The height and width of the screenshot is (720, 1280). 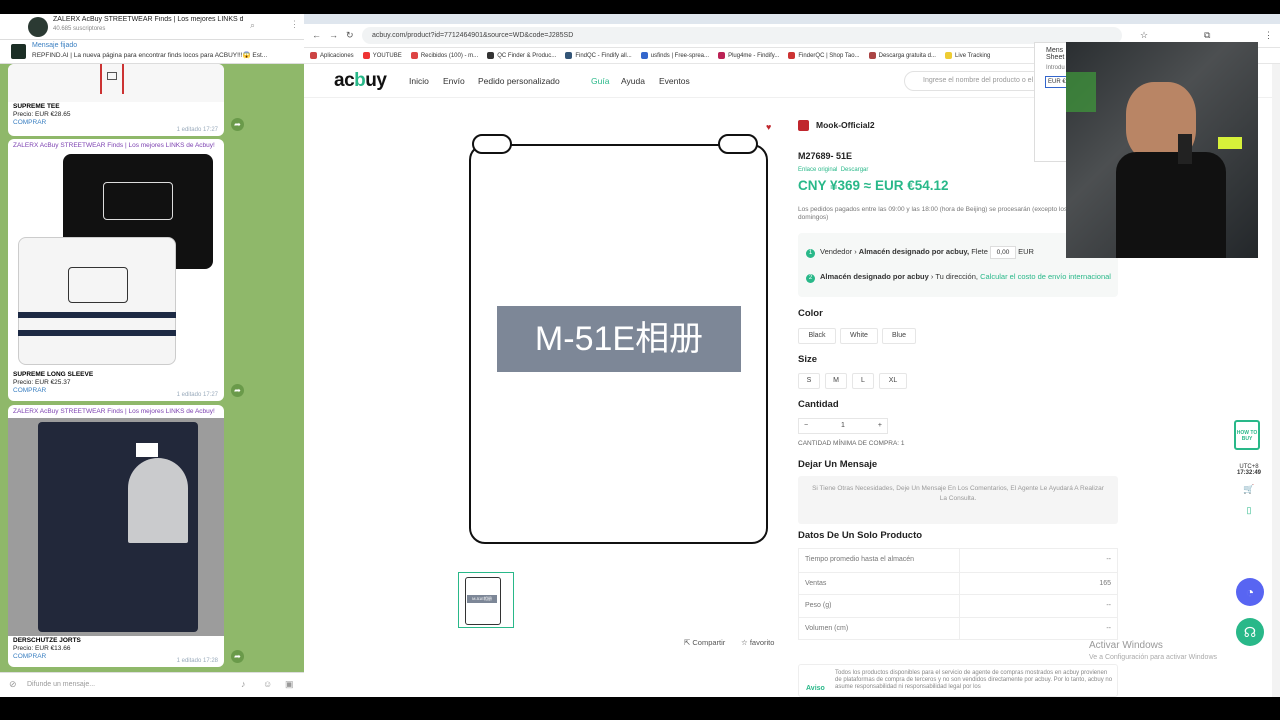 I want to click on table-row: Volumen (cm) --, so click(x=958, y=627).